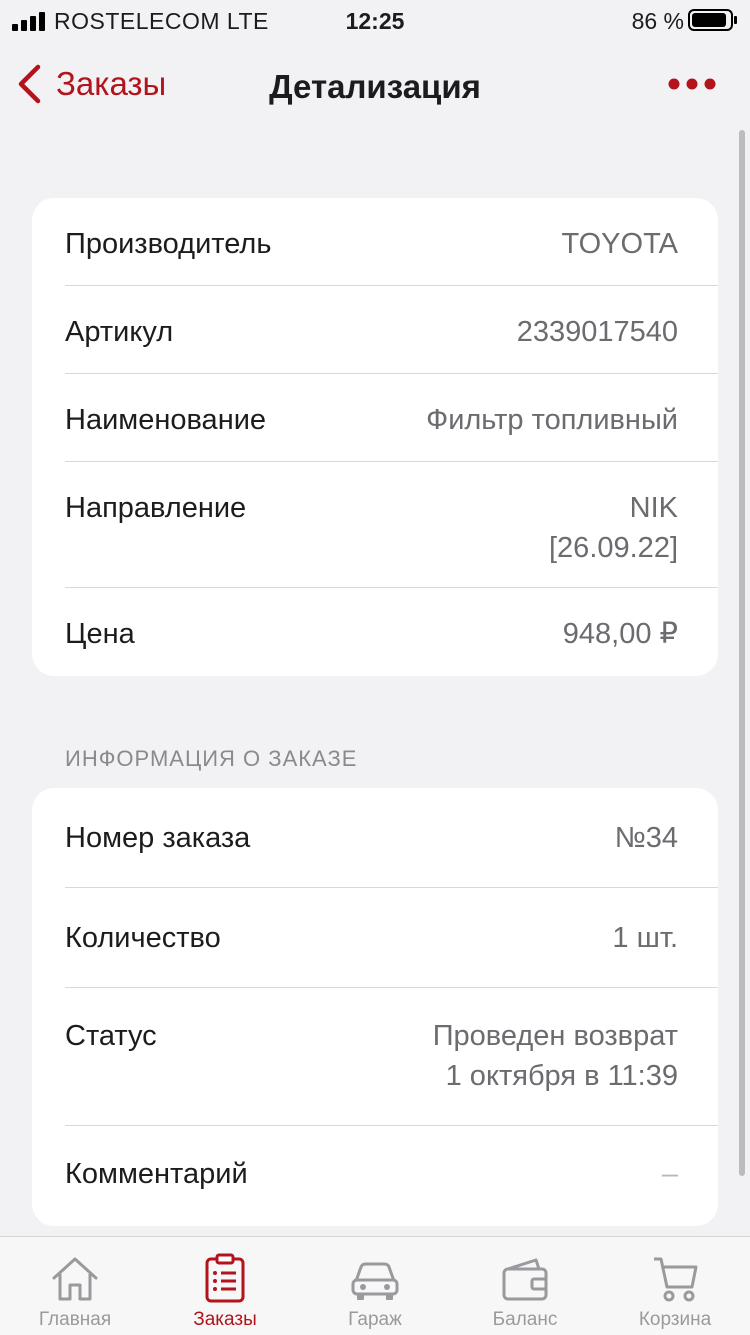 This screenshot has width=750, height=1335. Describe the element at coordinates (657, 21) in the screenshot. I see `battery-percent: 86 %` at that location.